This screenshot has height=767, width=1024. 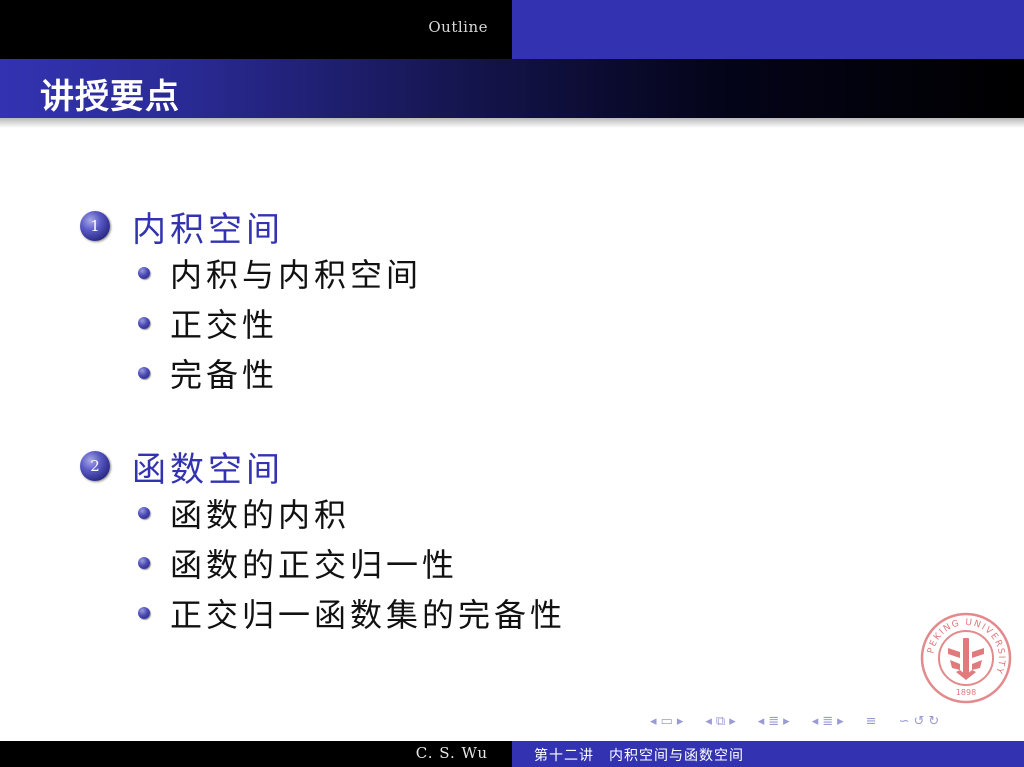 What do you see at coordinates (296, 275) in the screenshot?
I see `list-item-text: 内积与内积空间` at bounding box center [296, 275].